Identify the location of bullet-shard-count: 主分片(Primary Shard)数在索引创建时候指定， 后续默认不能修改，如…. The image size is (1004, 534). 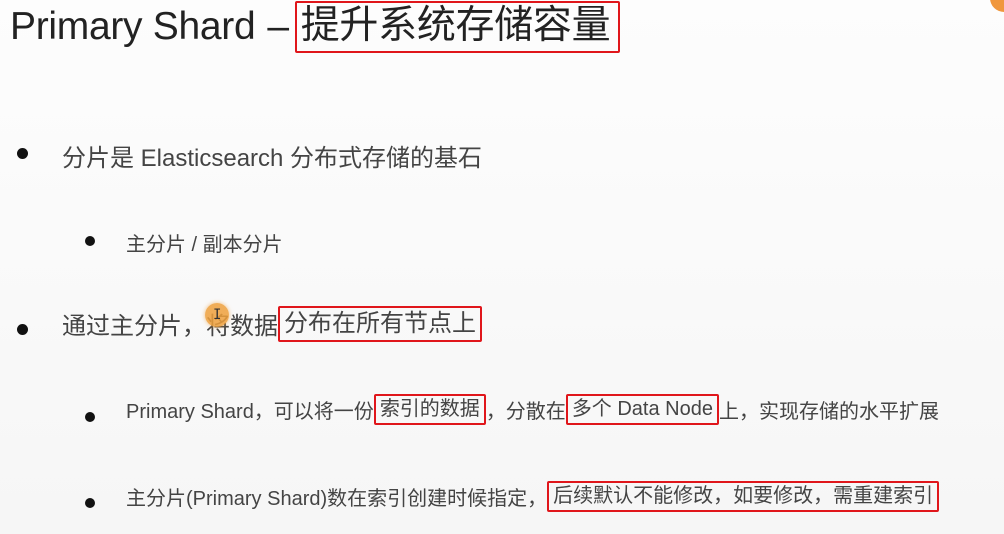
(533, 496).